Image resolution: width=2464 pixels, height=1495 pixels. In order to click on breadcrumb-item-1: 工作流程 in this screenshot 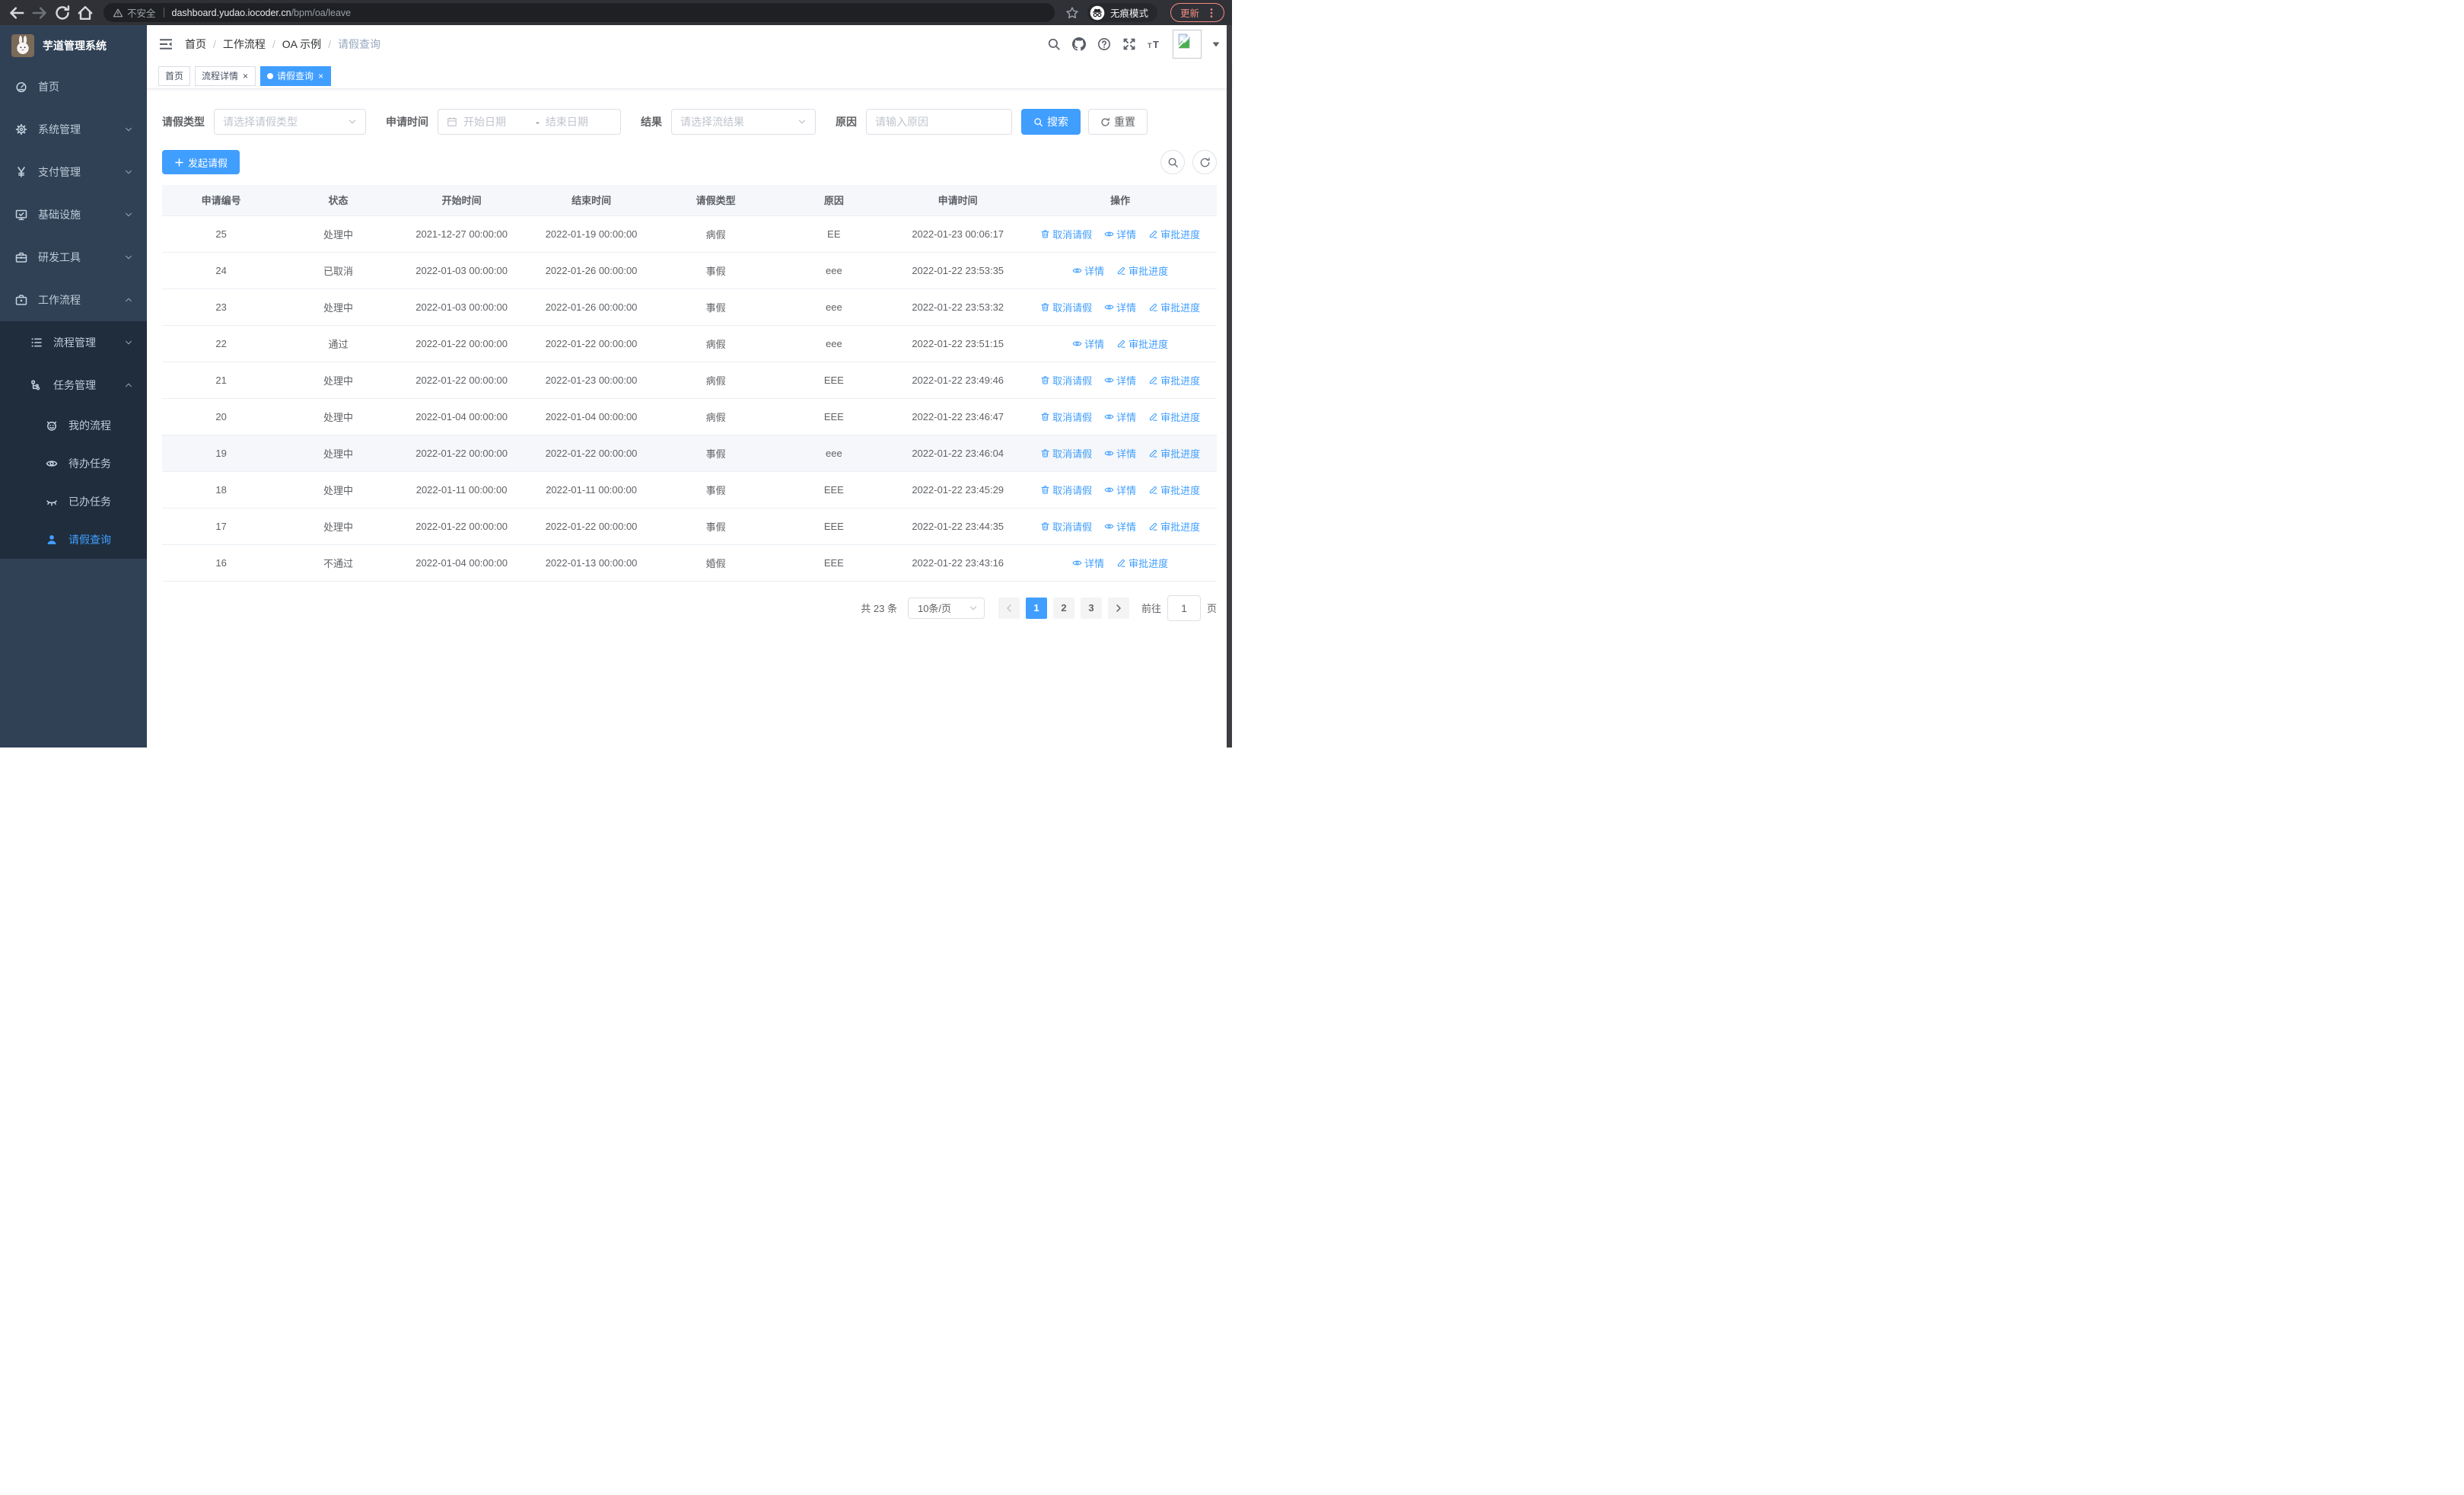, I will do `click(244, 45)`.